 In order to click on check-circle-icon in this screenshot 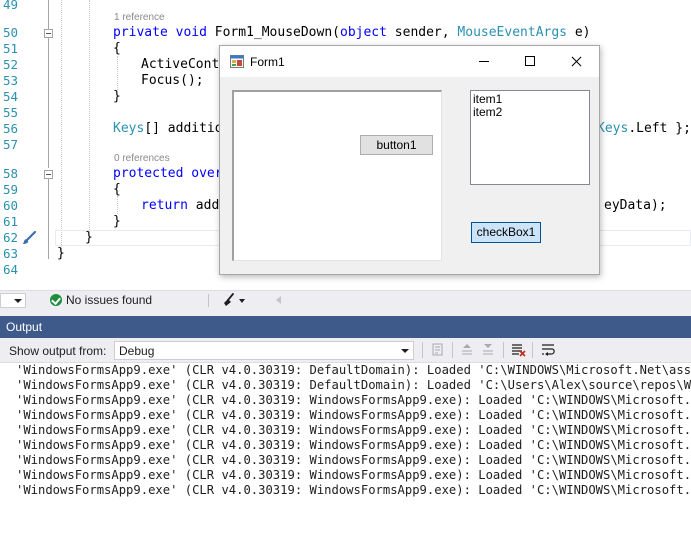, I will do `click(56, 300)`.